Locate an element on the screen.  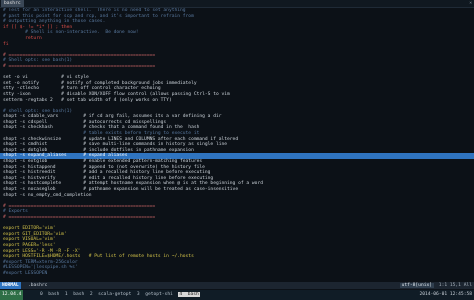
file-encoding: utf-8[unix] is located at coordinates (417, 285).